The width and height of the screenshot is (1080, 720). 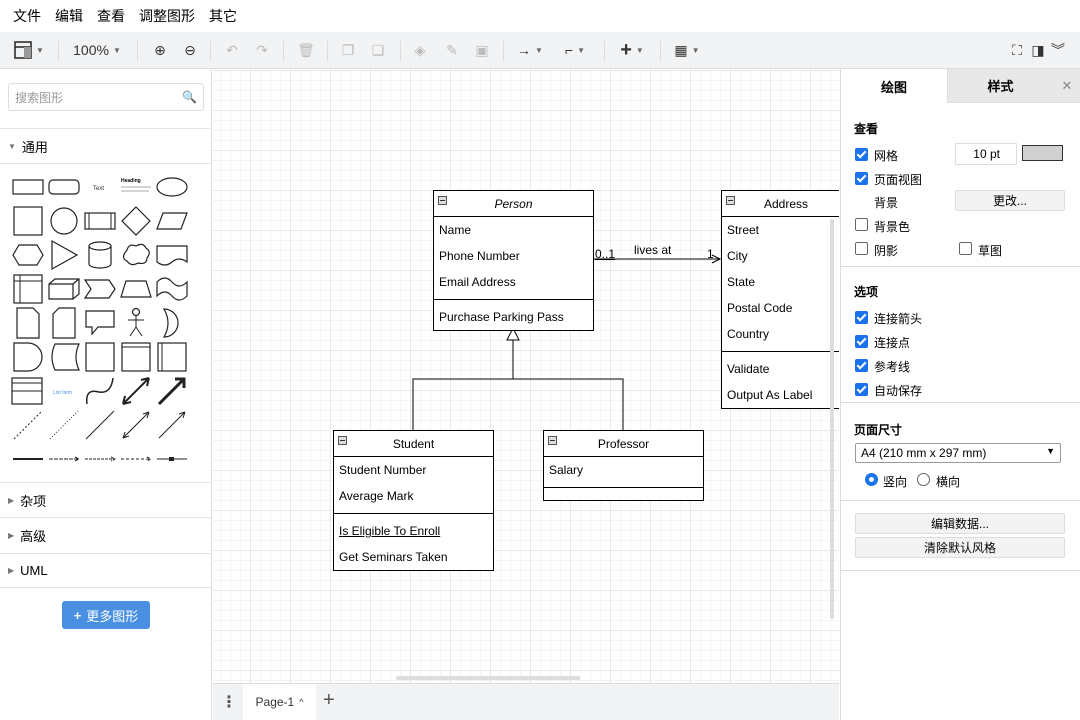 What do you see at coordinates (780, 334) in the screenshot?
I see `attribute: Country` at bounding box center [780, 334].